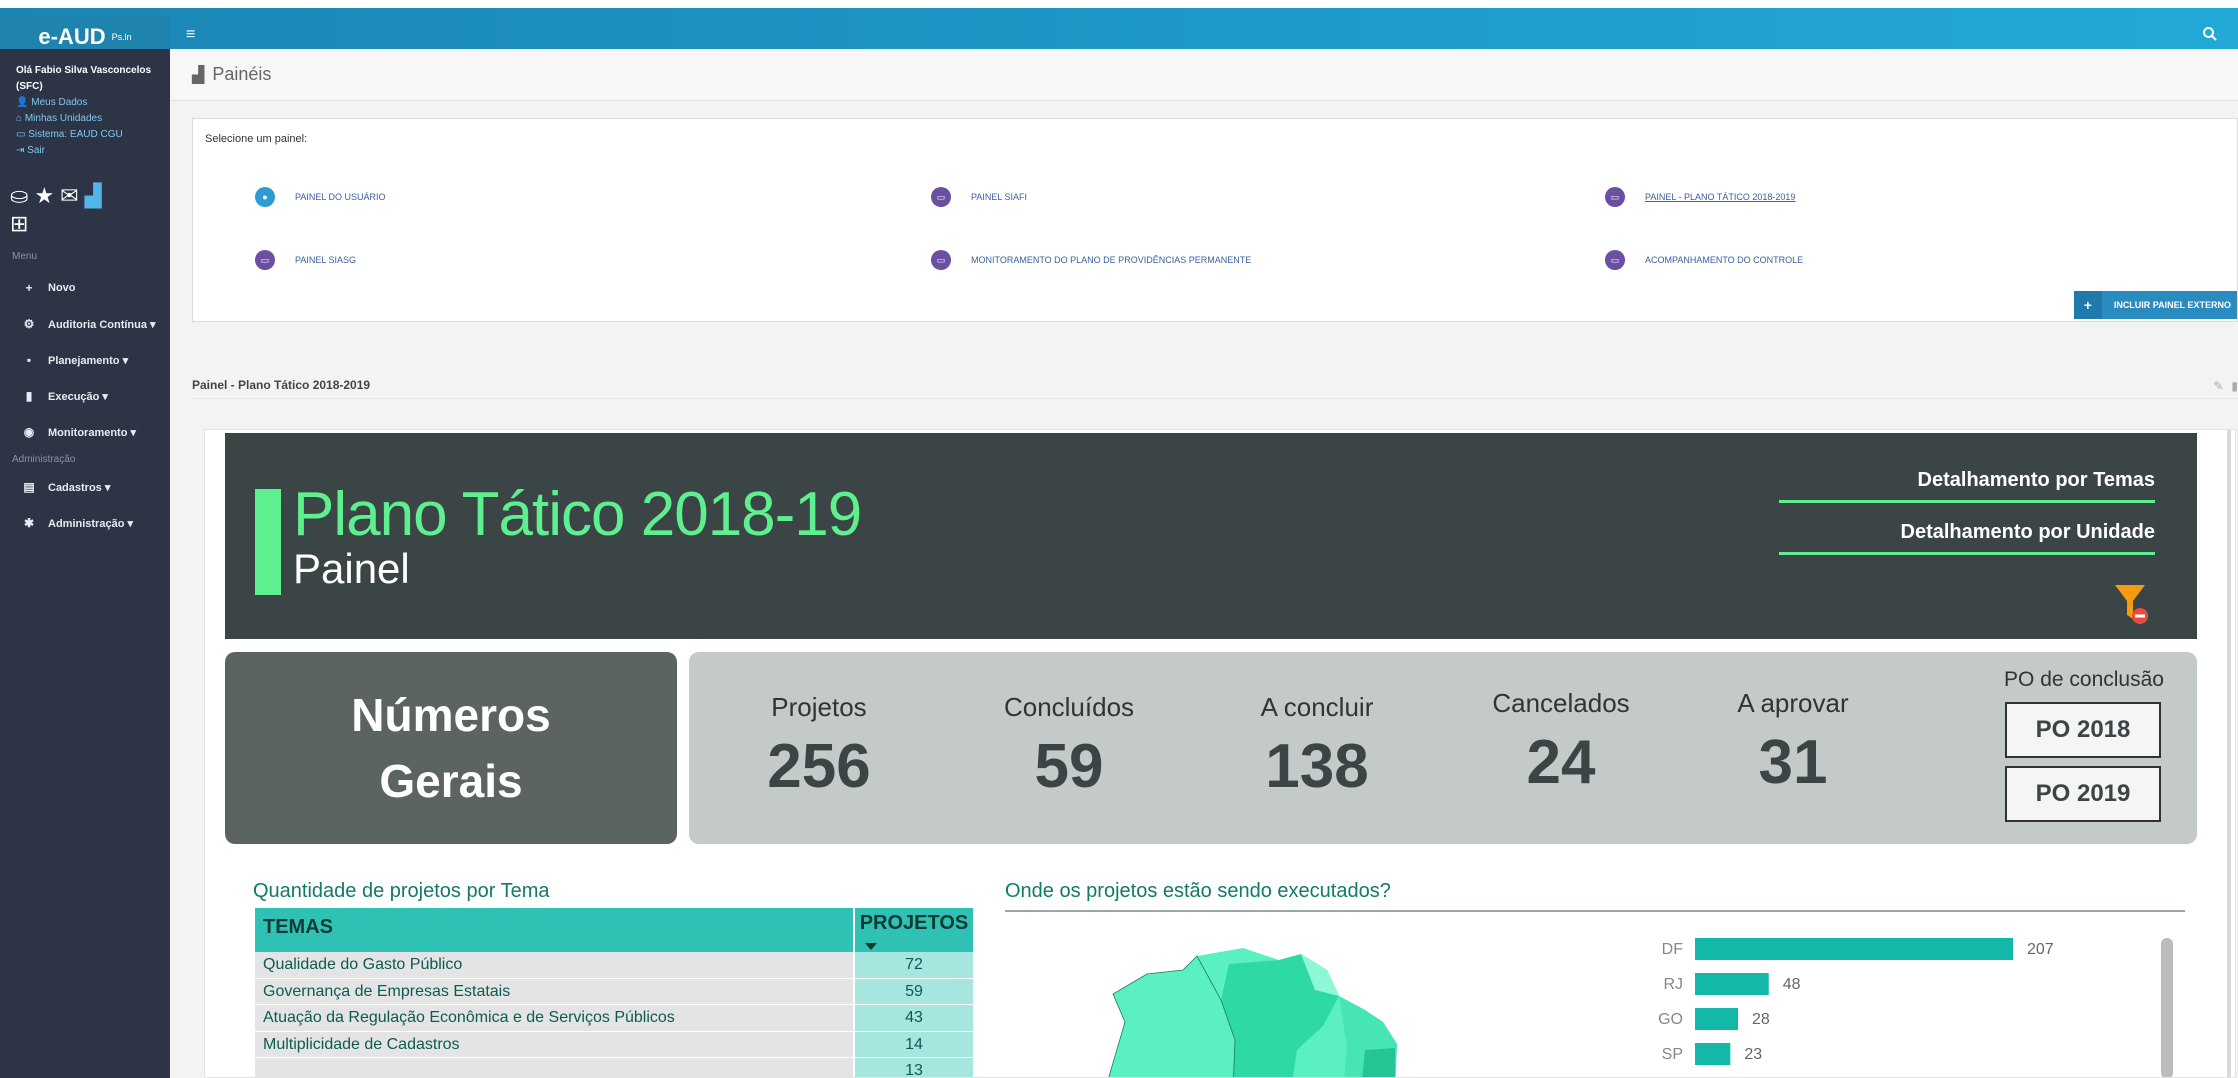  Describe the element at coordinates (63, 118) in the screenshot. I see `link-minhas-unidades-label: Minhas Unidades` at that location.